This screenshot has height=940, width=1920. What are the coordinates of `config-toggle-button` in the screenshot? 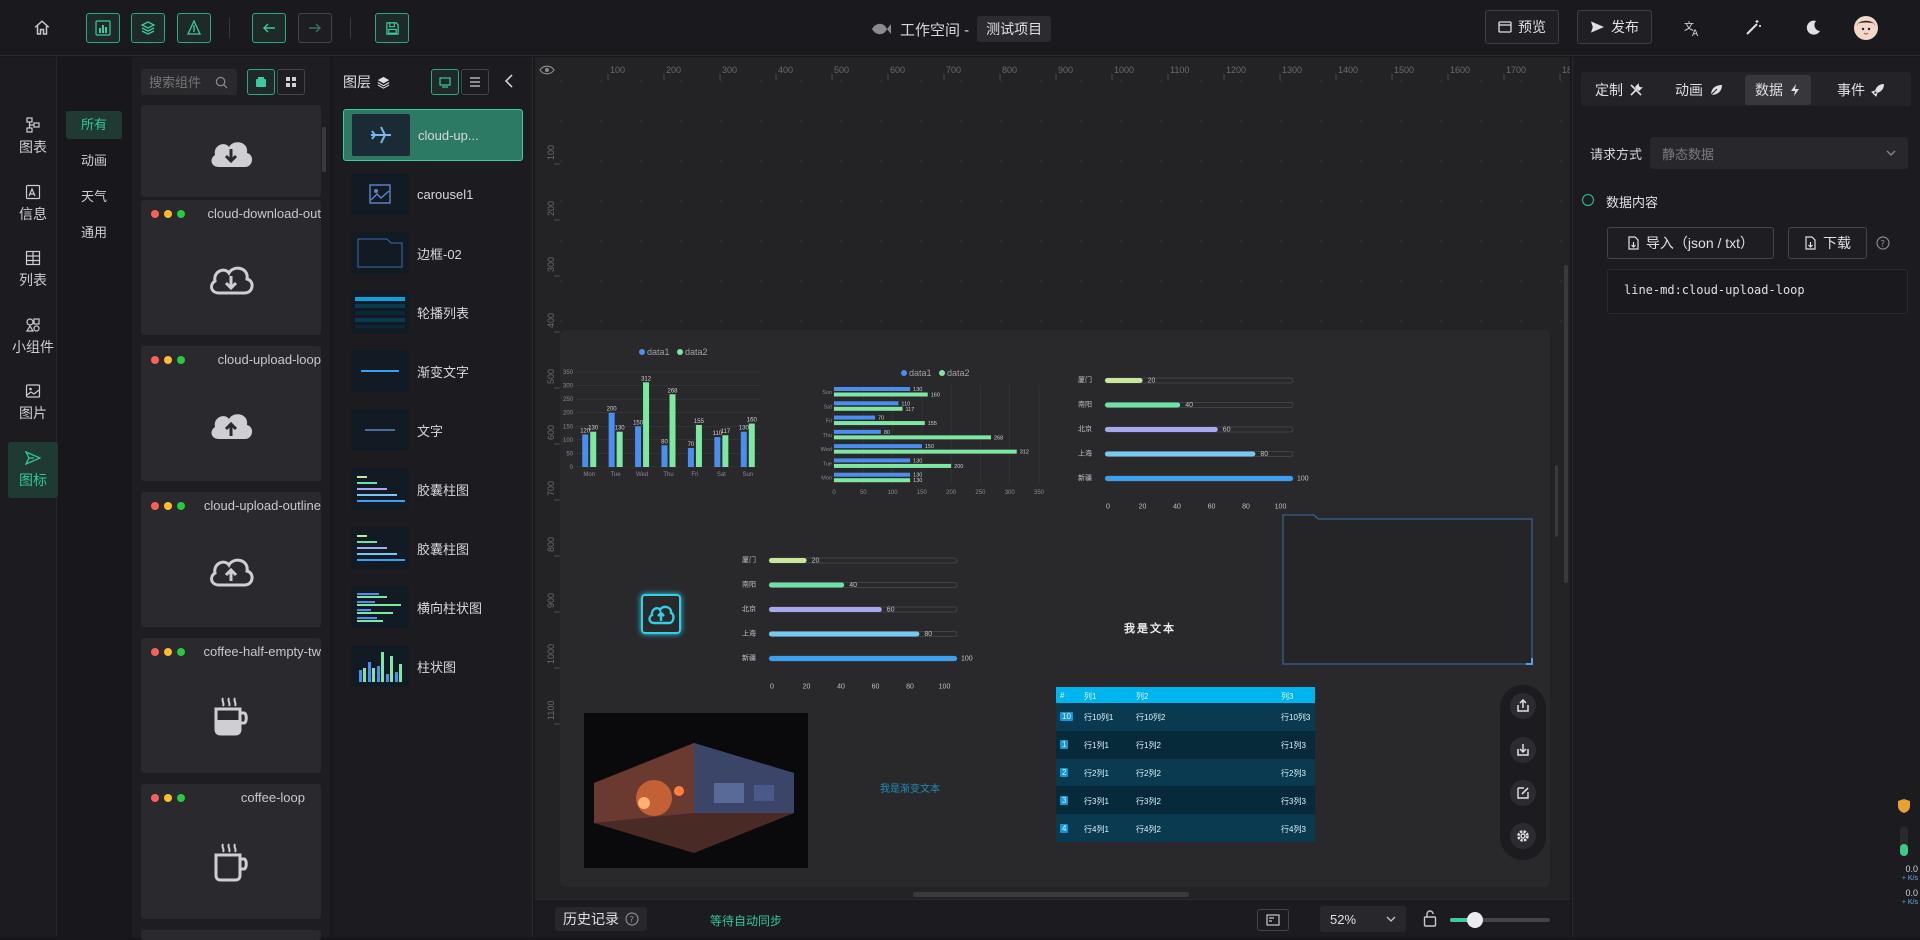 It's located at (194, 28).